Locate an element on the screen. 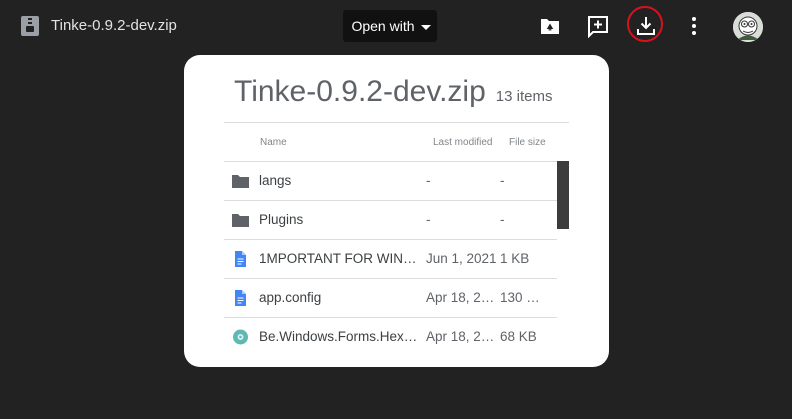  add-to-drive-icon is located at coordinates (550, 26).